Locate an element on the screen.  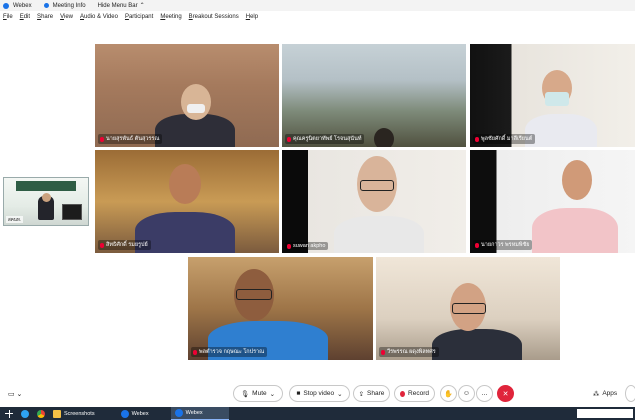
menu-help: Help is located at coordinates (252, 17).